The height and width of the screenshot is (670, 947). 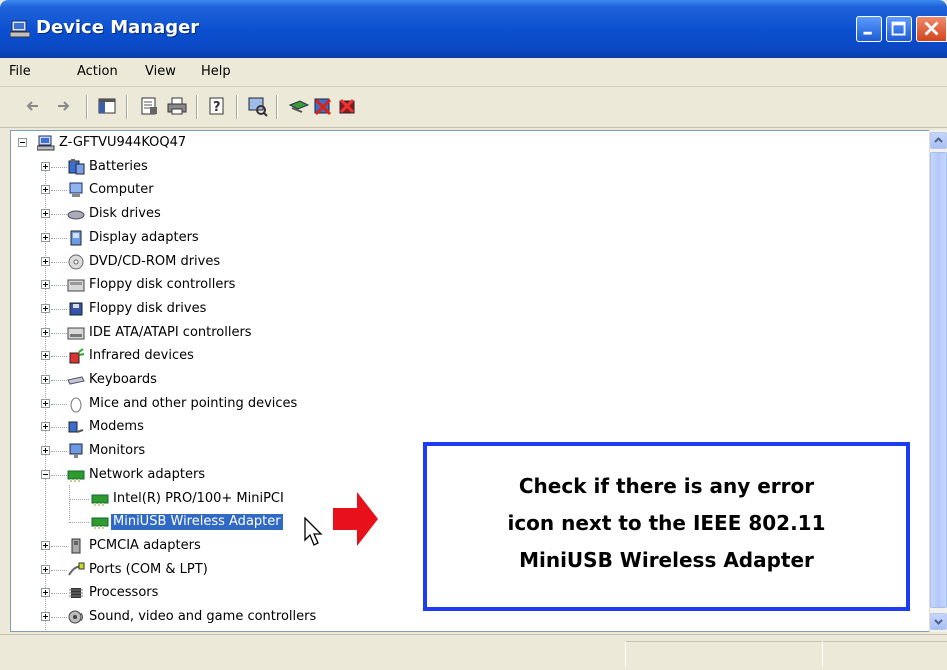 I want to click on minimize-button, so click(x=869, y=29).